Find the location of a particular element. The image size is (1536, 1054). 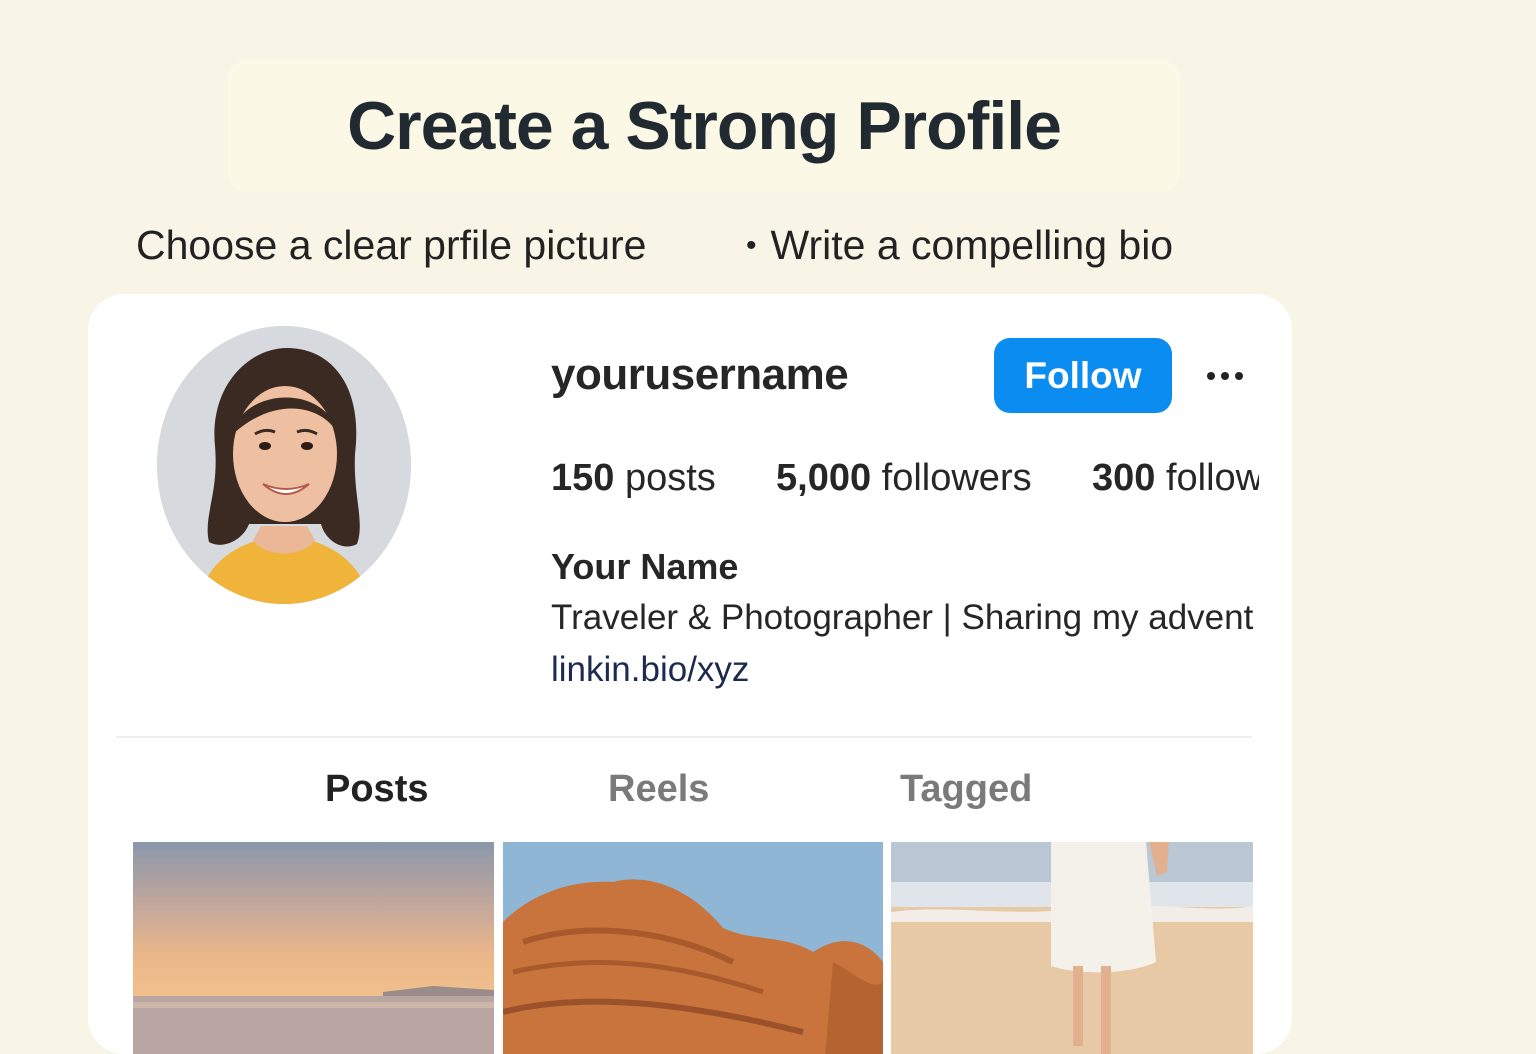

page-title: Create a Strong Profile is located at coordinates (704, 126).